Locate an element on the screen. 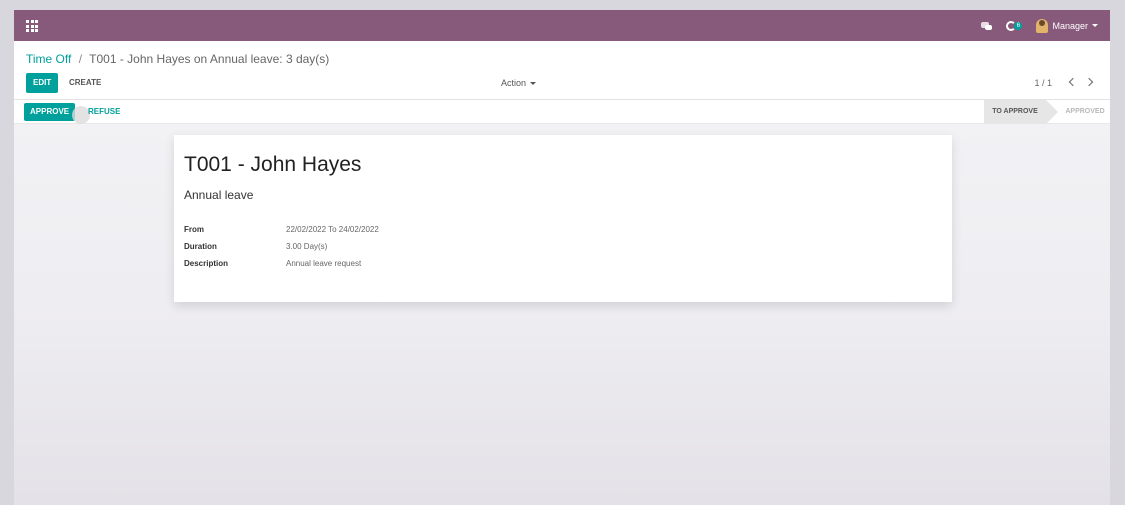 Image resolution: width=1125 pixels, height=505 pixels. field-value: 22/02/2022 To 24/02/2022 is located at coordinates (332, 229).